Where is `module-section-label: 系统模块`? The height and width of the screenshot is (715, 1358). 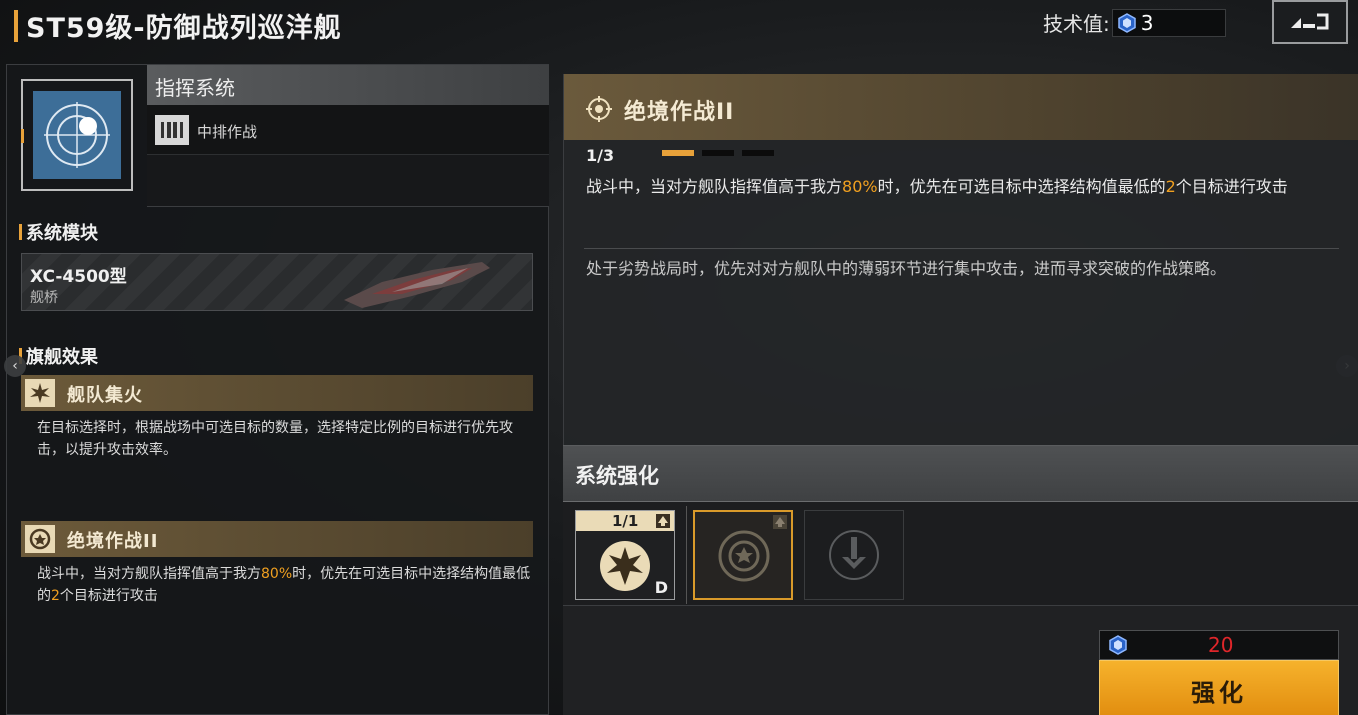 module-section-label: 系统模块 is located at coordinates (62, 233).